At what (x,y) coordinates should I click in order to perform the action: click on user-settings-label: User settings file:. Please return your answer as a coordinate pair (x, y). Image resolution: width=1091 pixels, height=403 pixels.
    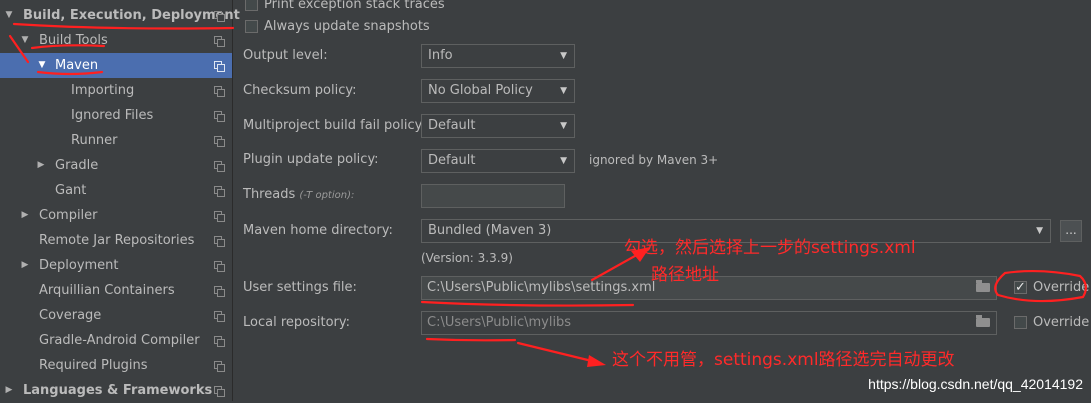
    Looking at the image, I should click on (300, 287).